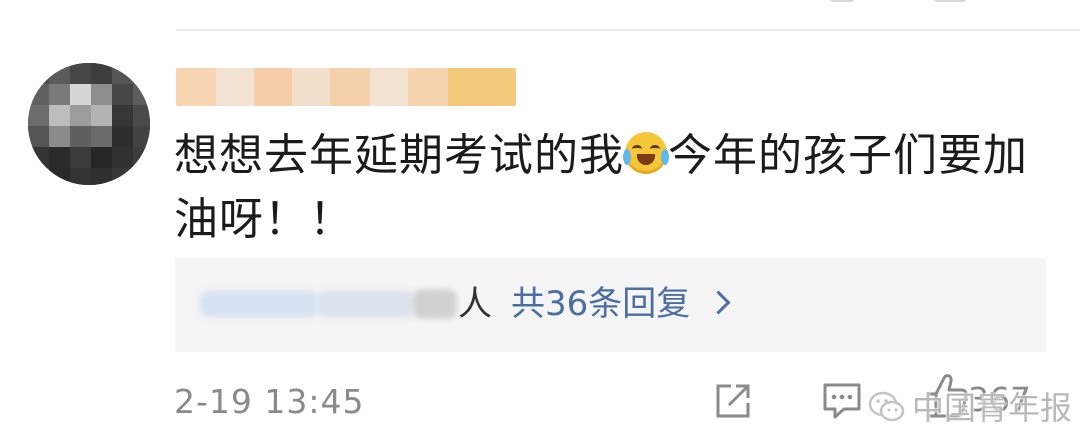  What do you see at coordinates (329, 304) in the screenshot?
I see `blurred-replier-names` at bounding box center [329, 304].